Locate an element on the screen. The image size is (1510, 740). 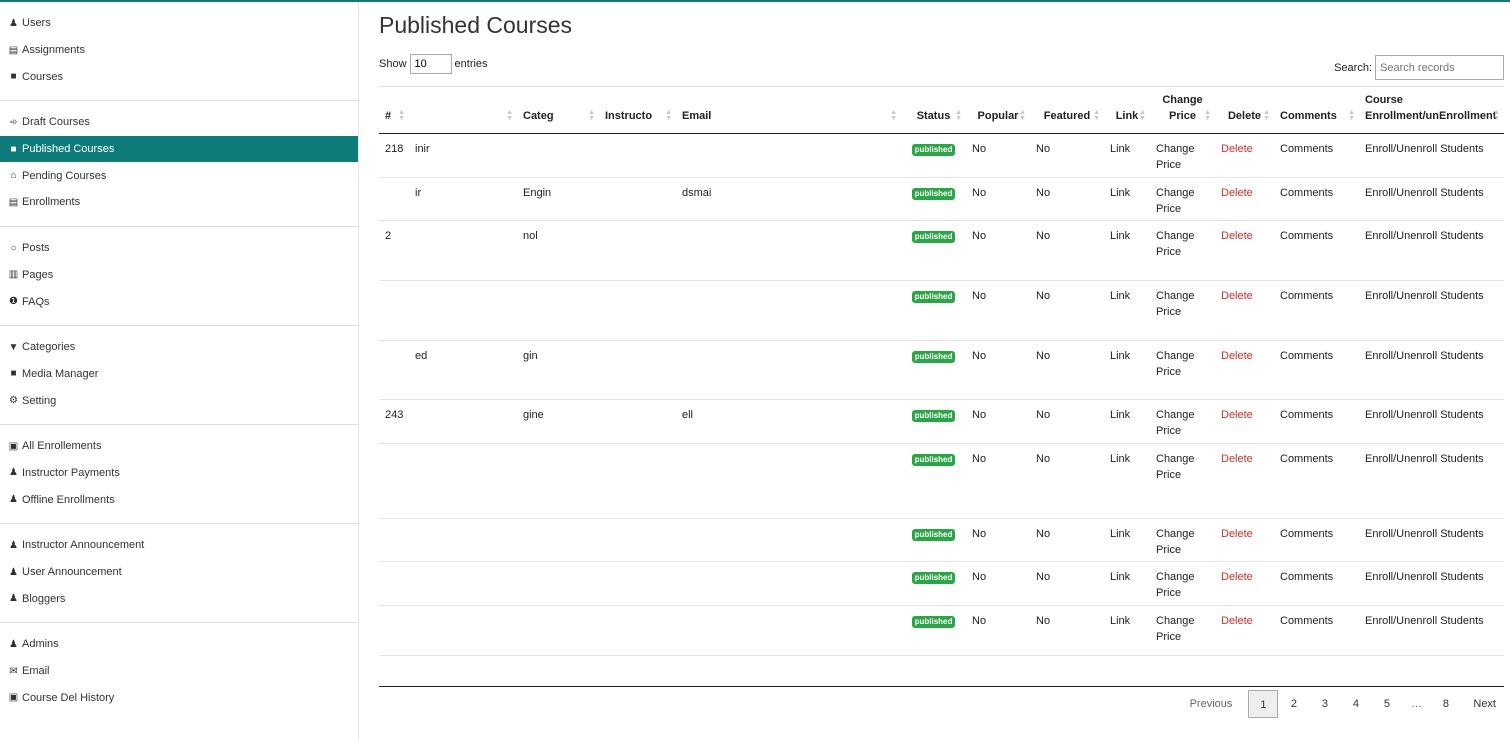
column-header-id: # ▲ ▼ is located at coordinates (394, 110).